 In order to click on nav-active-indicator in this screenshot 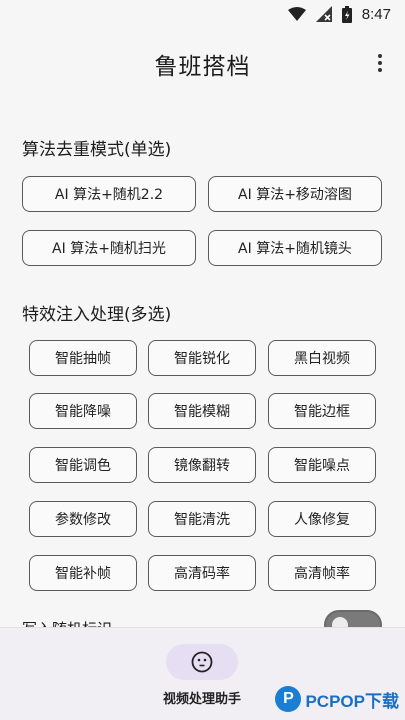, I will do `click(202, 662)`.